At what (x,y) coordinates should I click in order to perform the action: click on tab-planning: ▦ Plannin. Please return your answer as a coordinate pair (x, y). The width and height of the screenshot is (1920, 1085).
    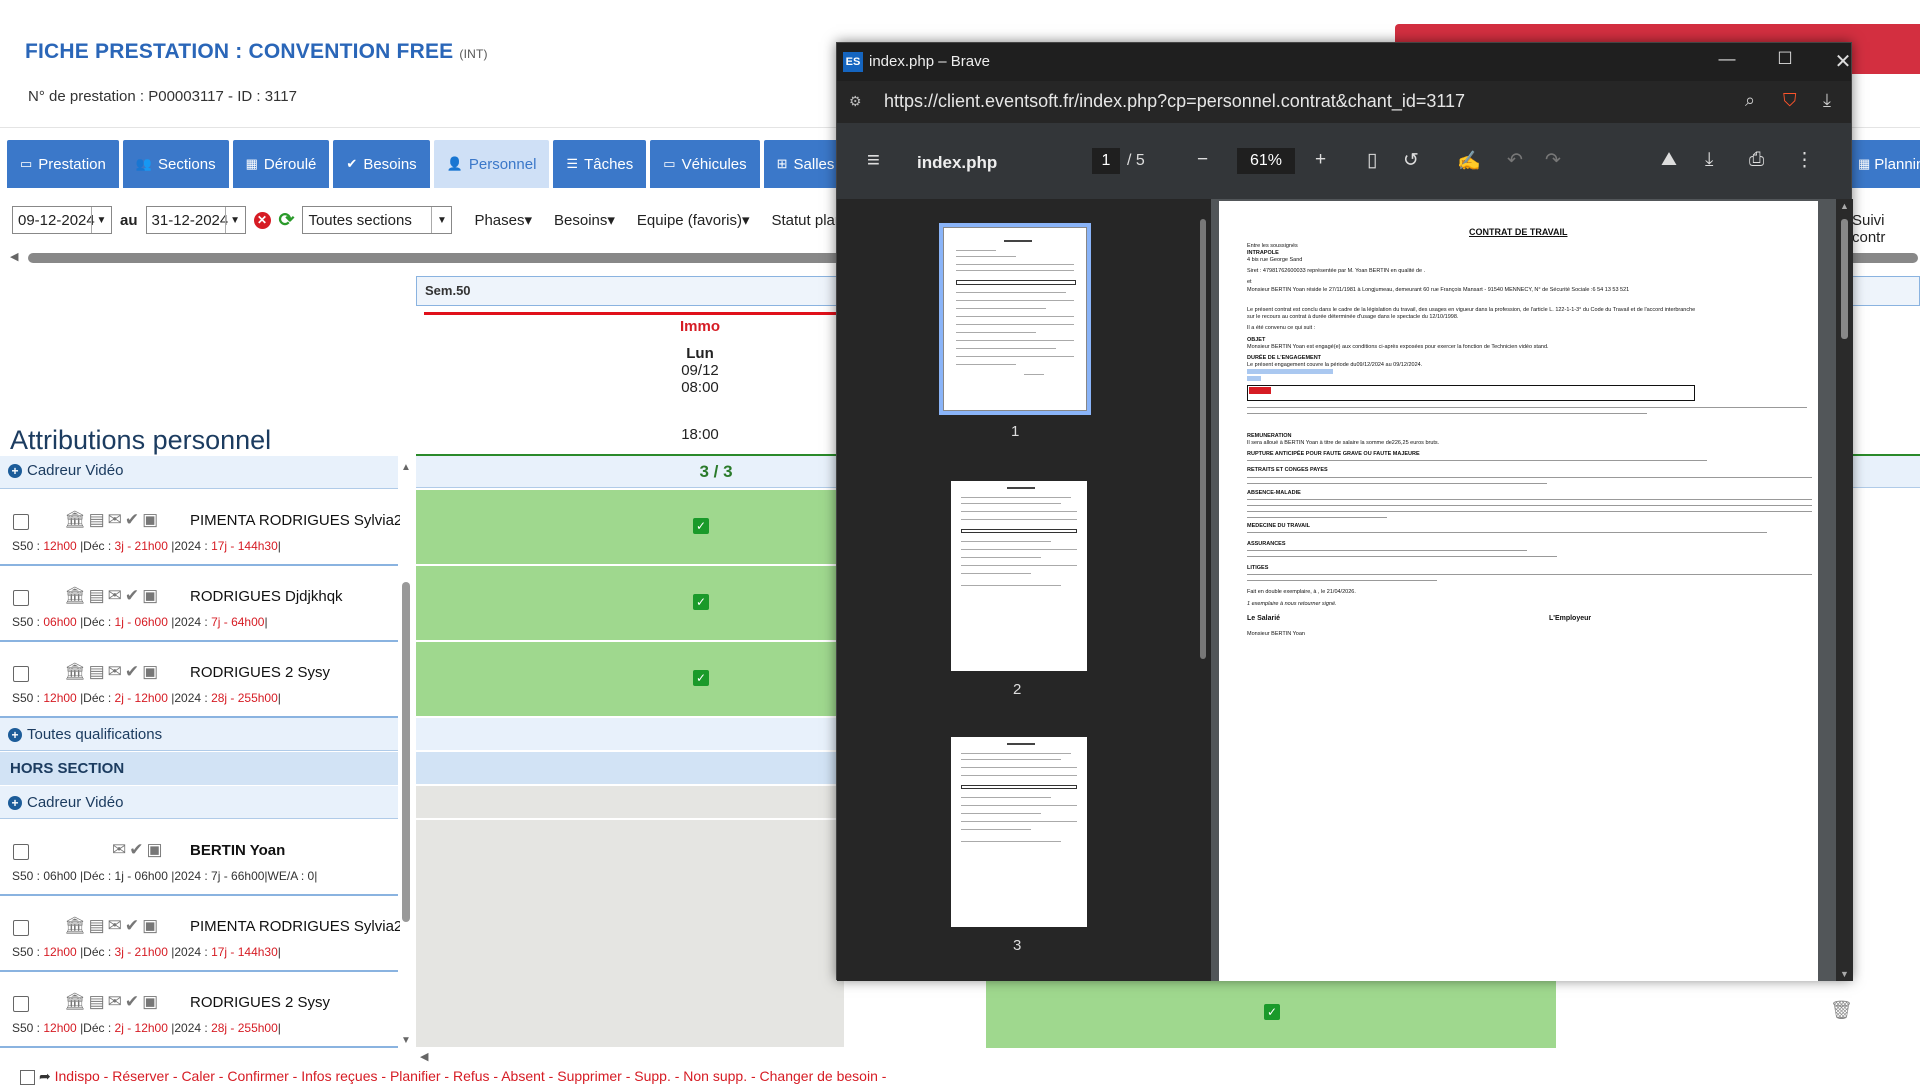
    Looking at the image, I should click on (1885, 164).